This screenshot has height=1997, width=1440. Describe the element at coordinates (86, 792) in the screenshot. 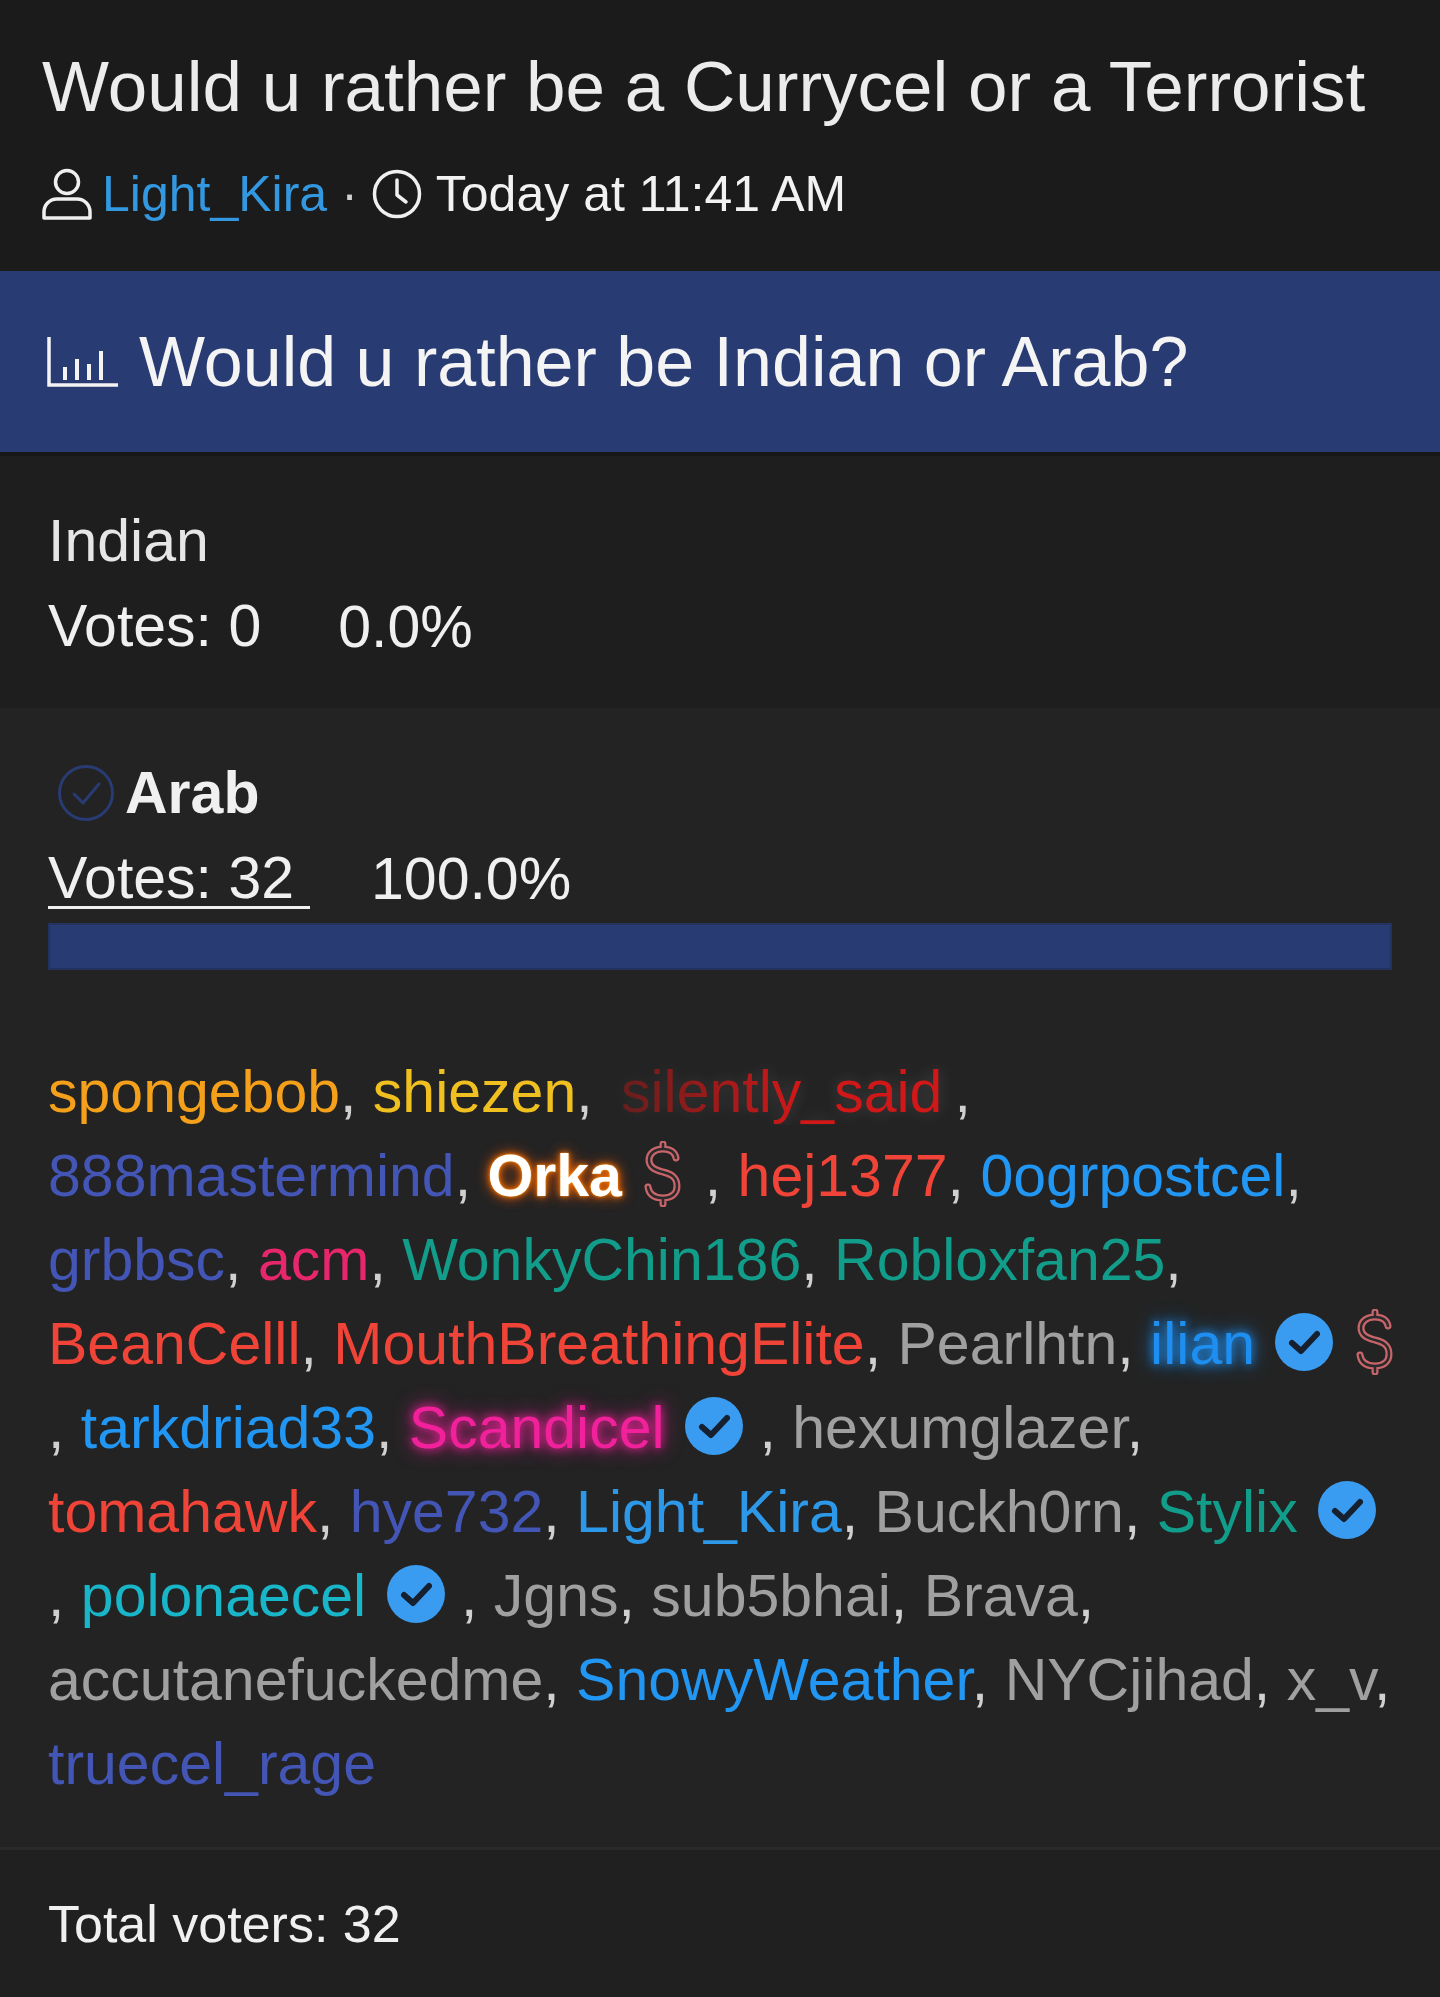

I see `check-circle-icon` at that location.